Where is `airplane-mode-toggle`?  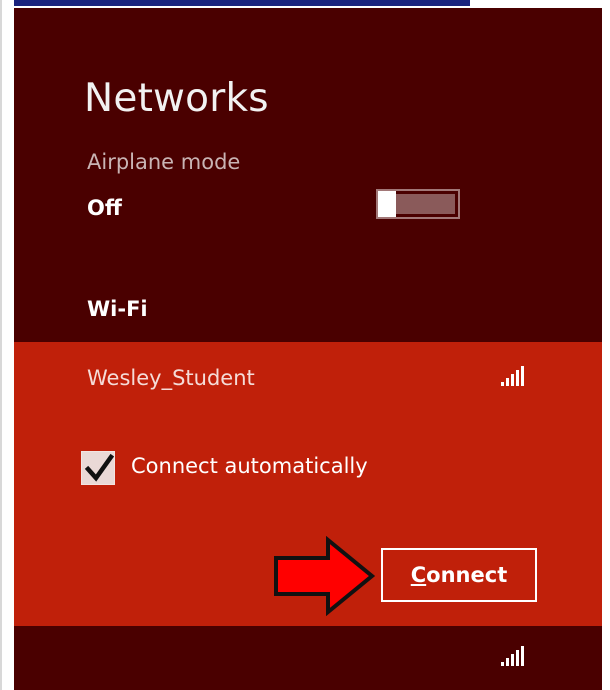
airplane-mode-toggle is located at coordinates (418, 204).